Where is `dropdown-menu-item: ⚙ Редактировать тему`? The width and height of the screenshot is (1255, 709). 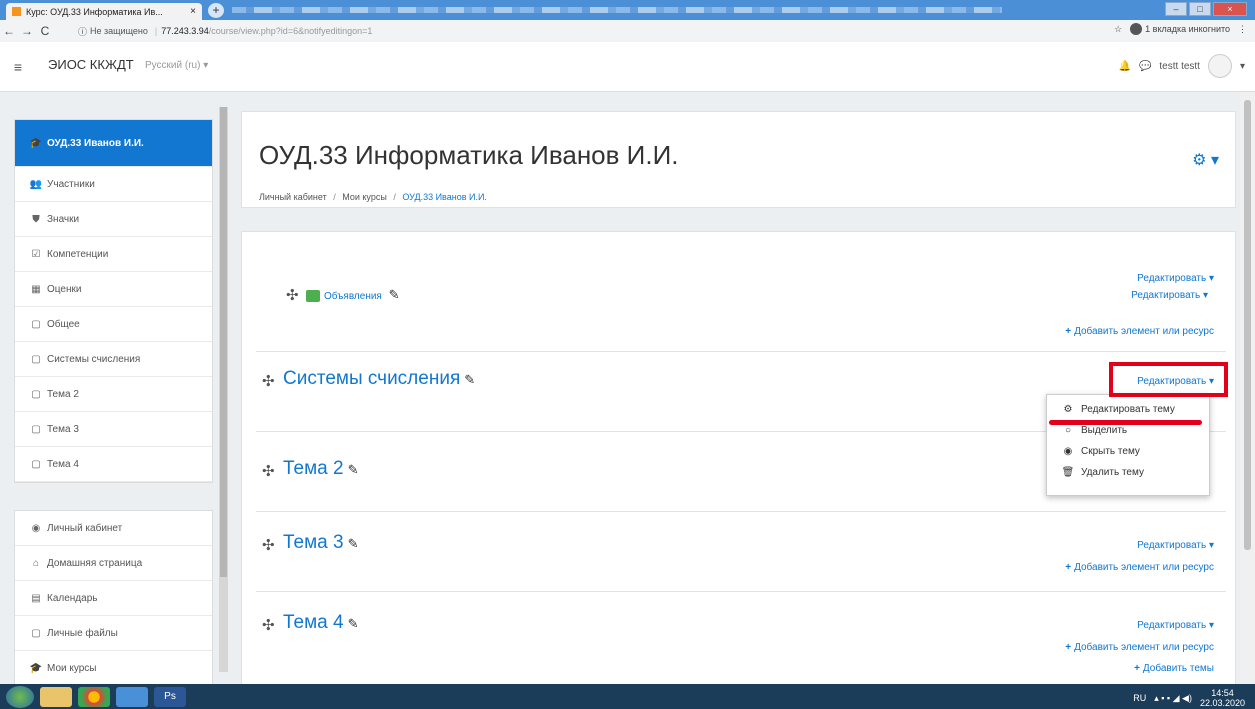
dropdown-menu-item: ⚙ Редактировать тему is located at coordinates (1128, 409).